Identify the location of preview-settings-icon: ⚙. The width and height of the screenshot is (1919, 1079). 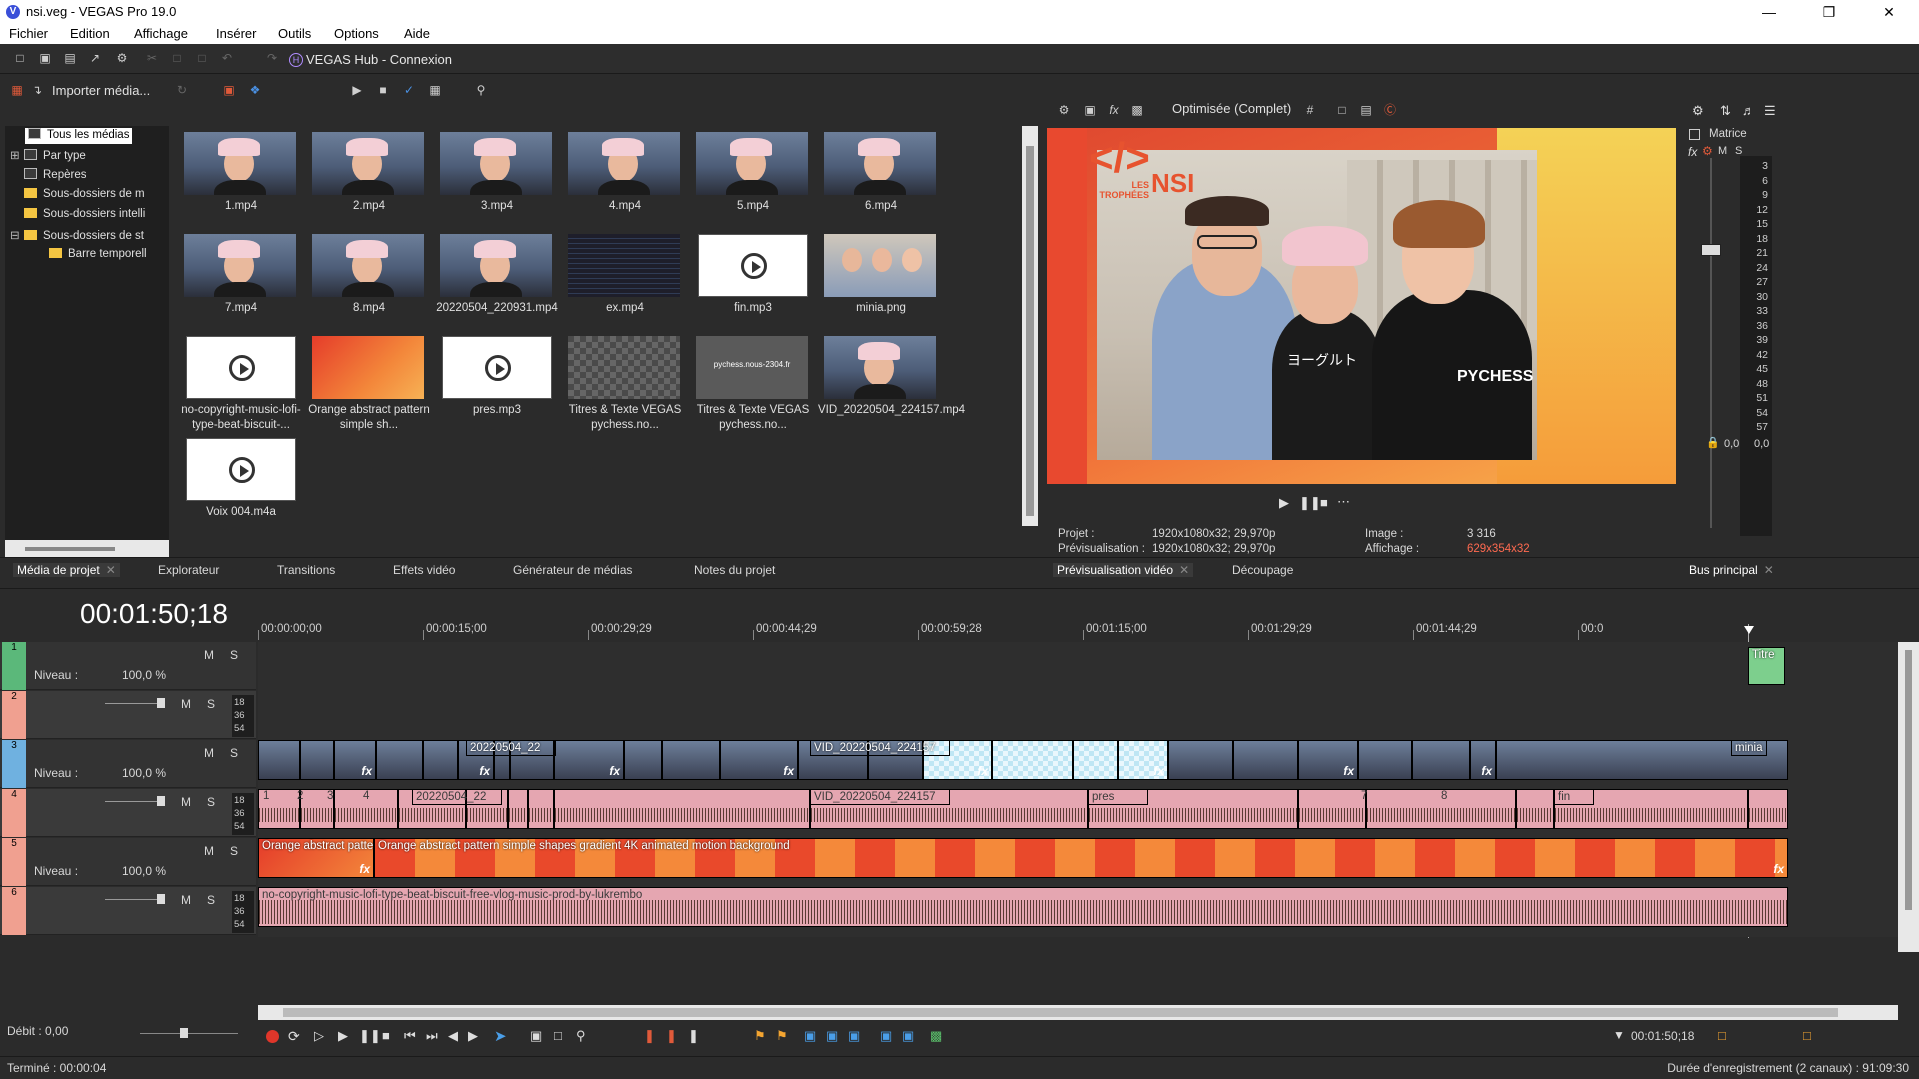
(1064, 110).